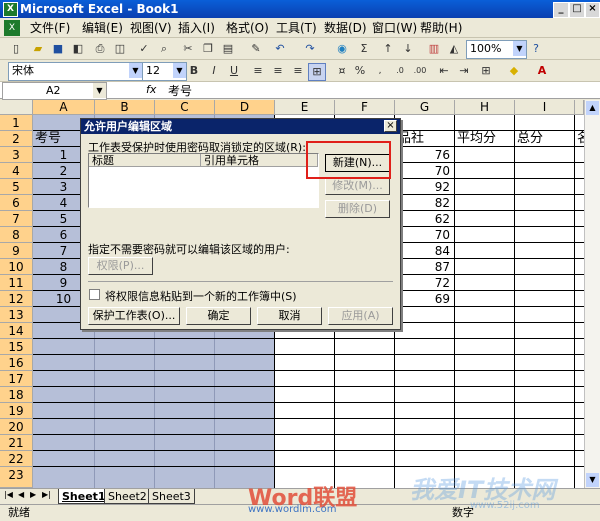  Describe the element at coordinates (145, 160) in the screenshot. I see `column-title-header: 标题` at that location.